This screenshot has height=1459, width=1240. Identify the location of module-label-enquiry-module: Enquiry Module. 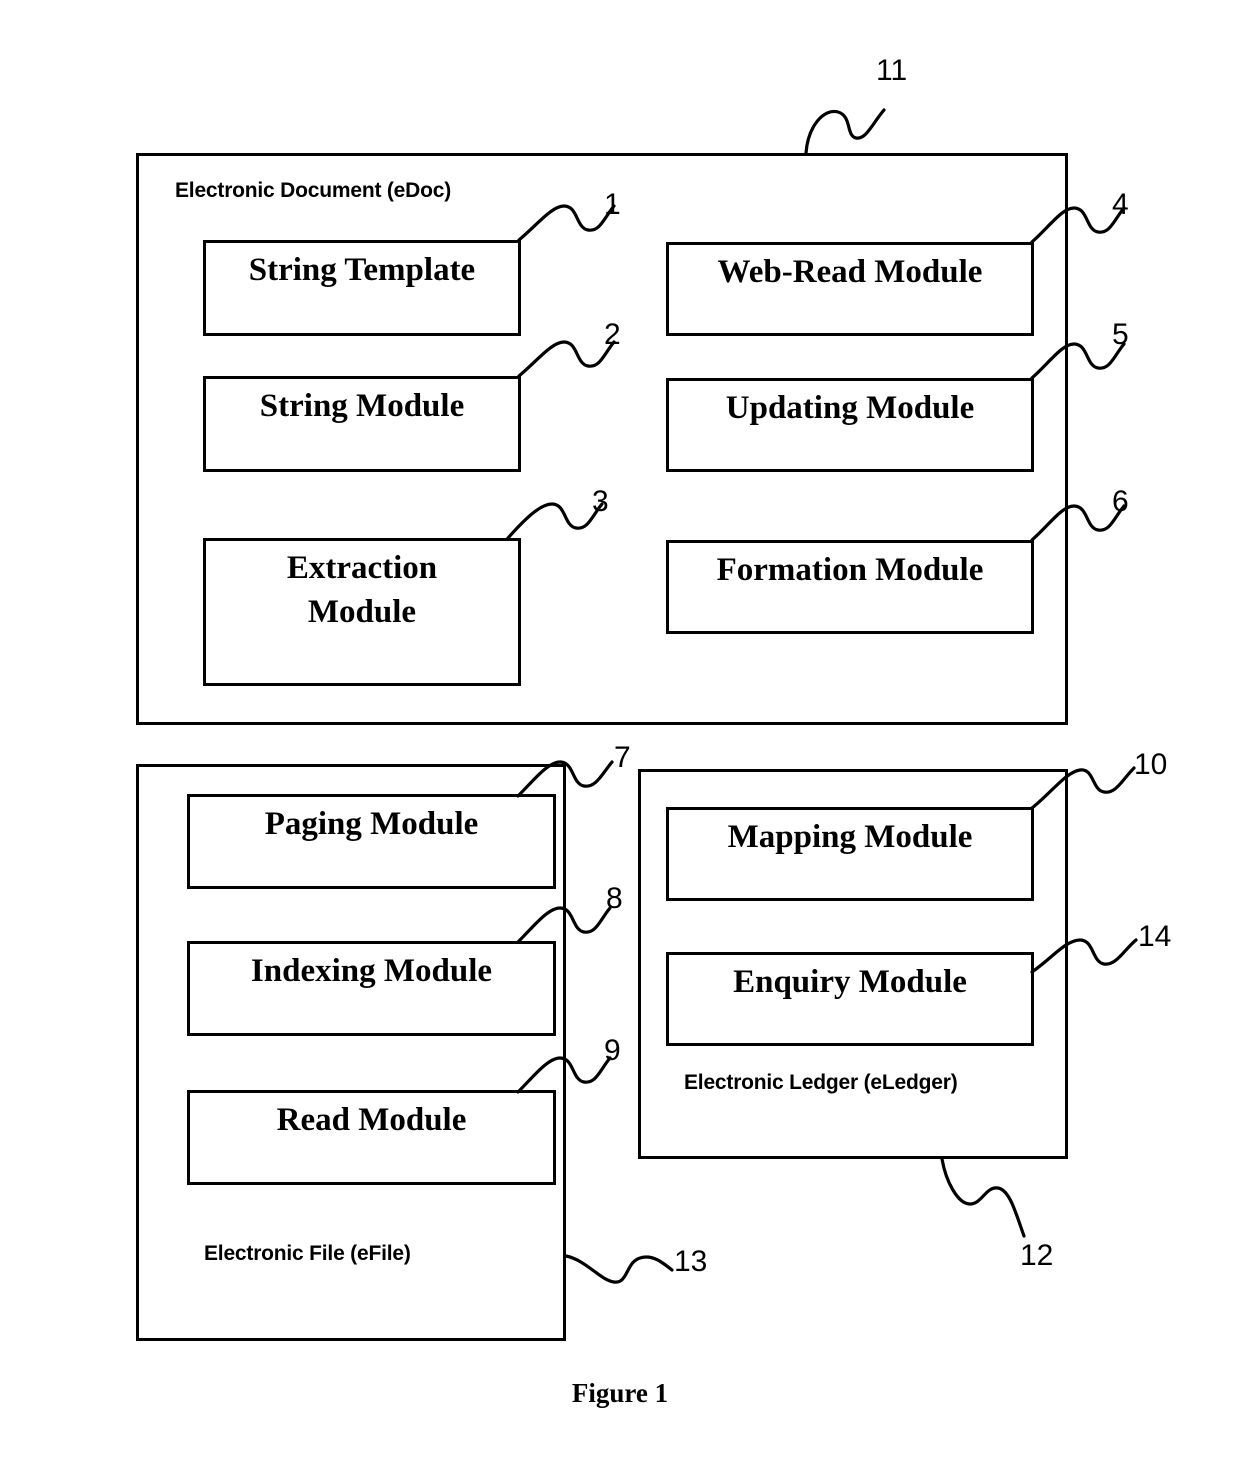
(850, 982).